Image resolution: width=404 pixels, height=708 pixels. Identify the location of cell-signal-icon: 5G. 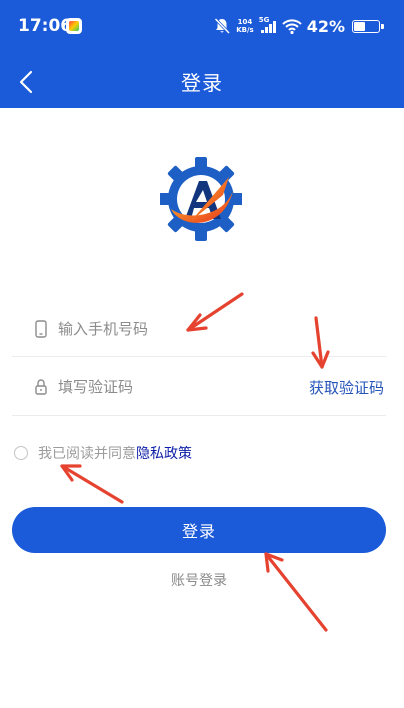
(268, 25).